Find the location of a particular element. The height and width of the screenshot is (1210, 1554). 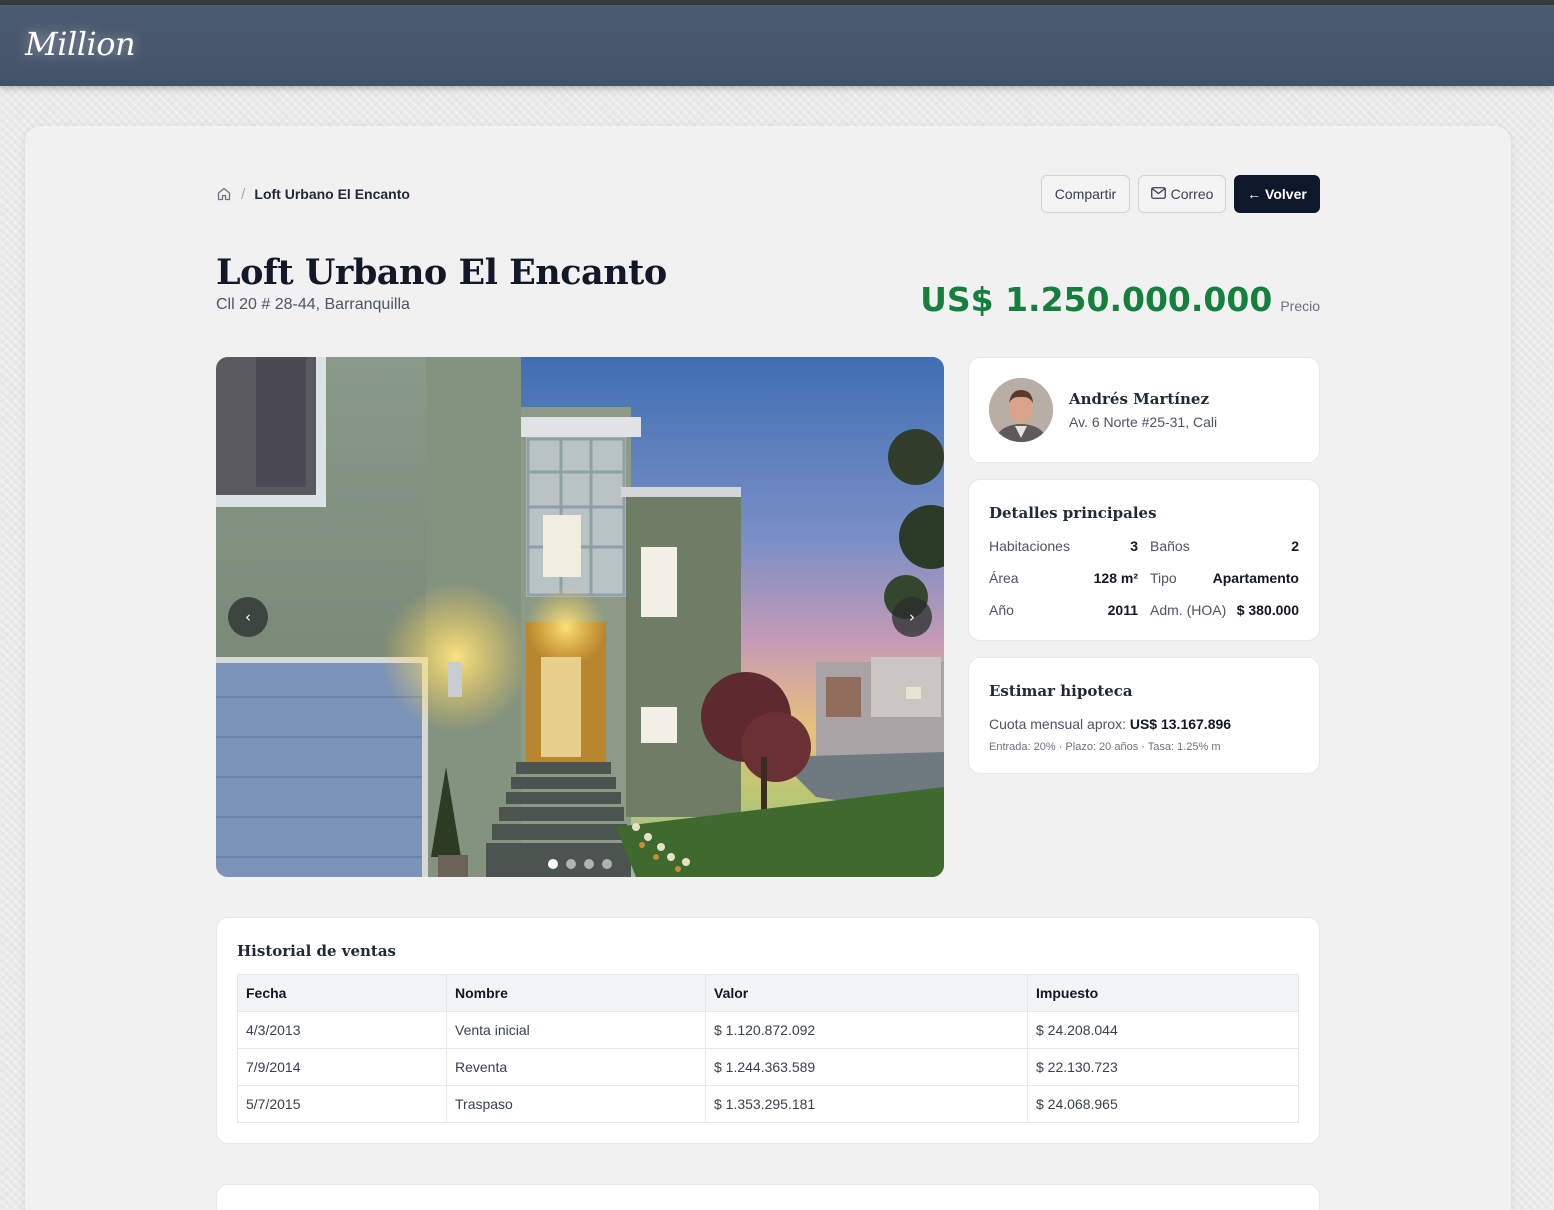

property-price: US$ 1.250.000.000 is located at coordinates (1096, 299).